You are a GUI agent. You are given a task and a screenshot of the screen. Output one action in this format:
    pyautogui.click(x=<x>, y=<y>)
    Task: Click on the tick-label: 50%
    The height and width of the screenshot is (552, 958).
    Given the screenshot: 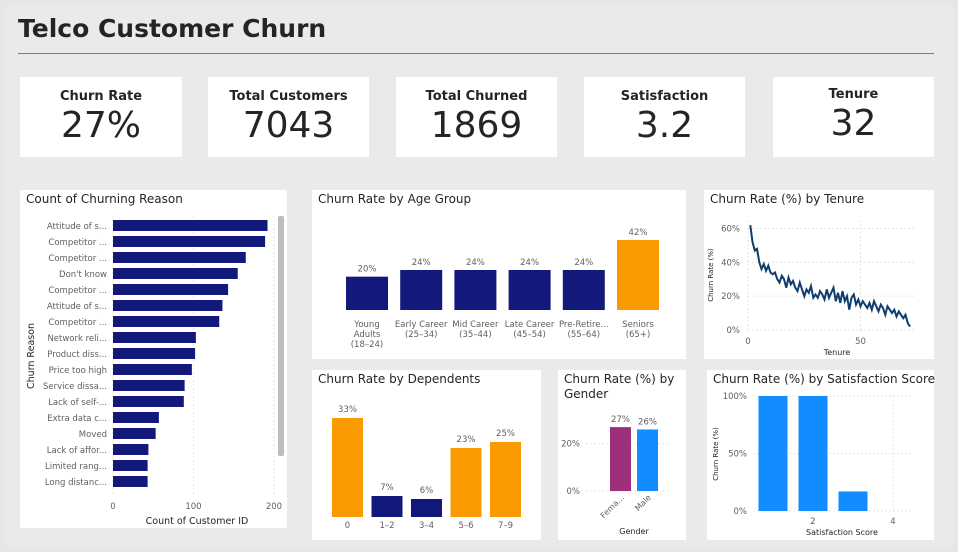 What is the action you would take?
    pyautogui.click(x=737, y=455)
    